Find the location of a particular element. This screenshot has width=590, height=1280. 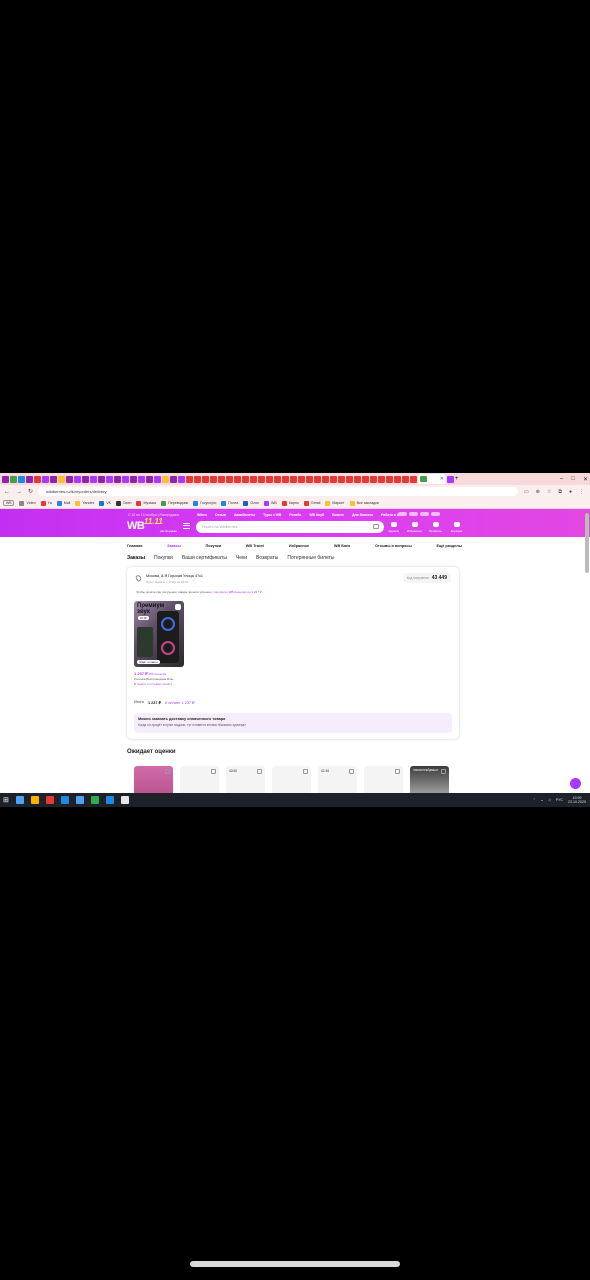

bookmark-item: Карты is located at coordinates (290, 503).